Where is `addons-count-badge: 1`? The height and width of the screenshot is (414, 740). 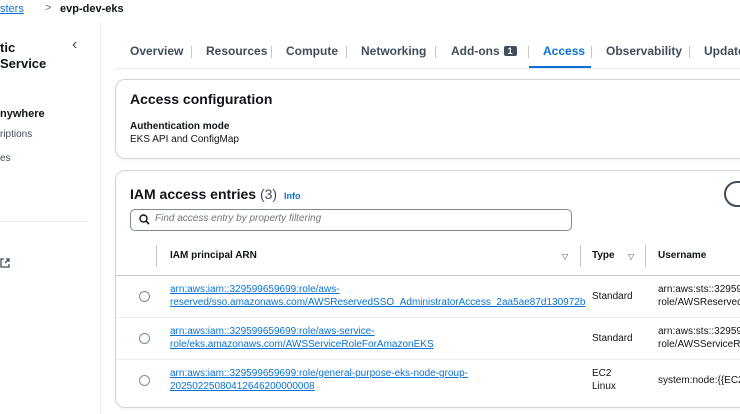 addons-count-badge: 1 is located at coordinates (510, 51).